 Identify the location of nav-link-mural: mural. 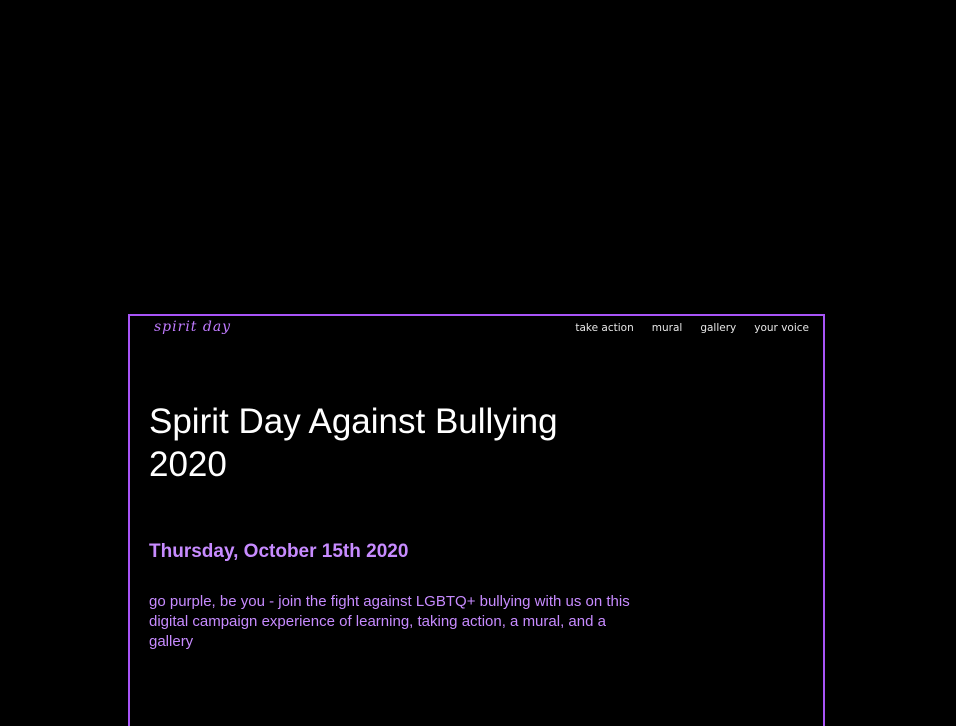
(667, 328).